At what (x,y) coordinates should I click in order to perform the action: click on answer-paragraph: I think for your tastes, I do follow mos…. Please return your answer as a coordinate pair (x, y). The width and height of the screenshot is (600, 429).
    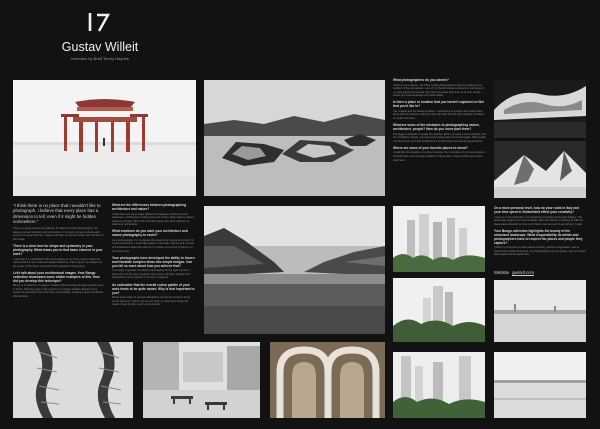
    Looking at the image, I should click on (438, 90).